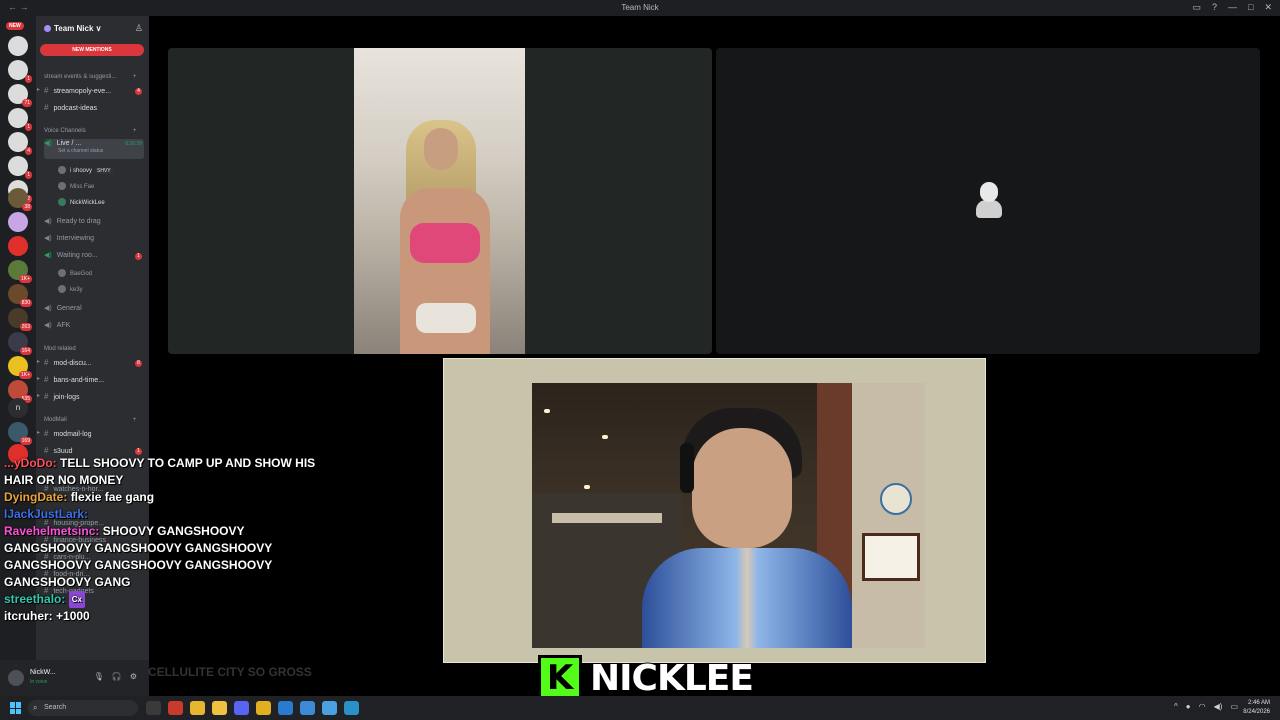 This screenshot has height=720, width=1280. What do you see at coordinates (230, 672) in the screenshot?
I see `faded-chat-message: CELLULITE CITY SO GROSS` at bounding box center [230, 672].